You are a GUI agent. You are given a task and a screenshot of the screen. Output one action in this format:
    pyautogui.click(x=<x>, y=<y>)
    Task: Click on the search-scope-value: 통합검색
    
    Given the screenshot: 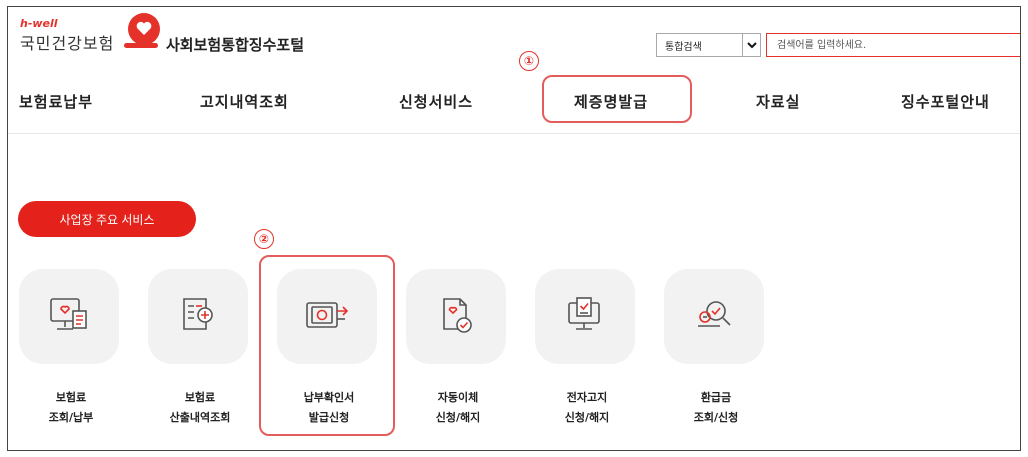 What is the action you would take?
    pyautogui.click(x=683, y=47)
    